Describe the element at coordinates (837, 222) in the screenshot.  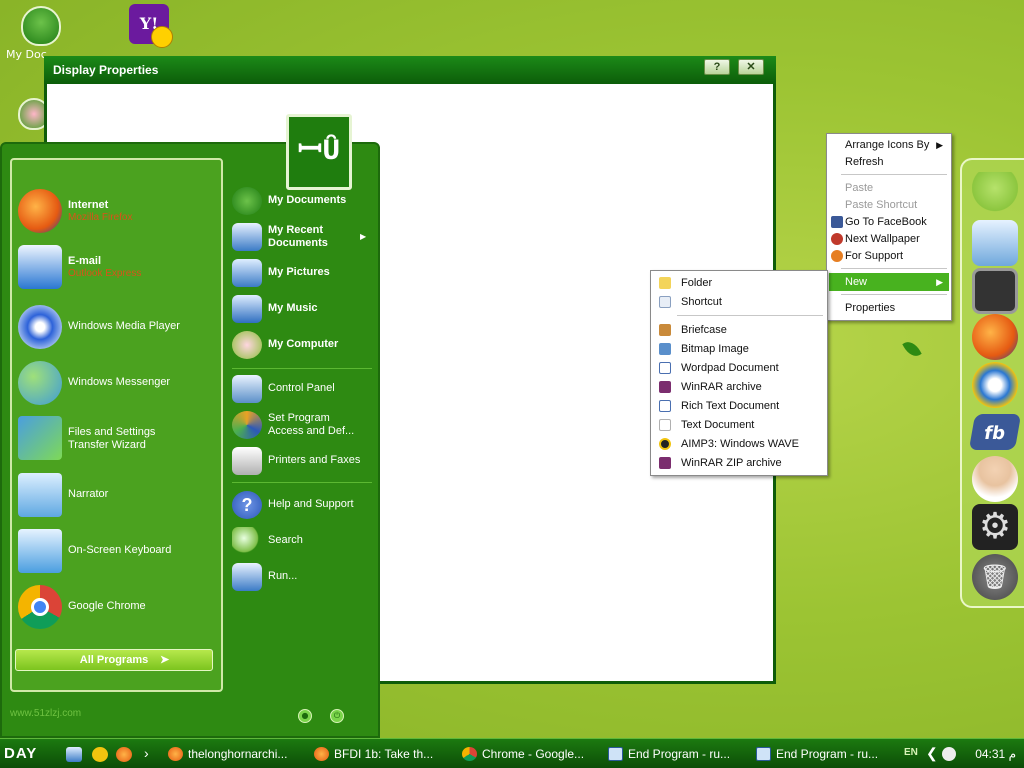
I see `facebook-icon` at that location.